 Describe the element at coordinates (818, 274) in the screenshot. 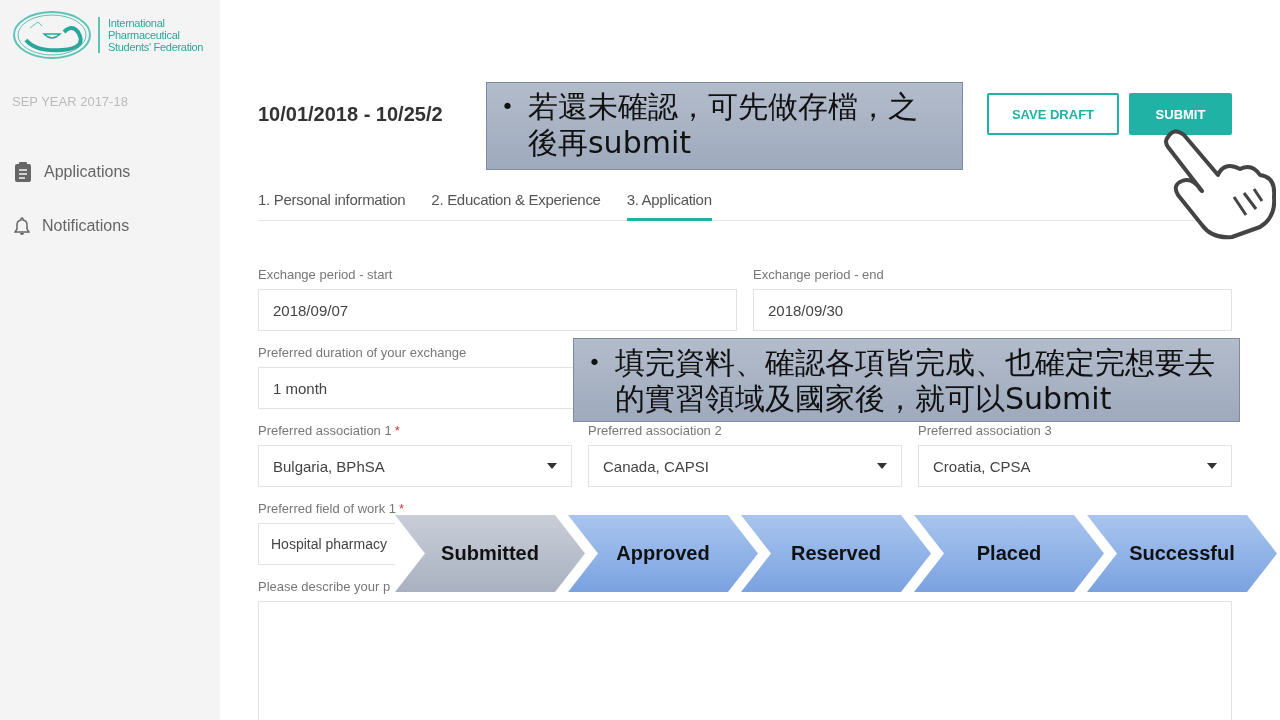

I see `field-label: Exchange period - end` at that location.